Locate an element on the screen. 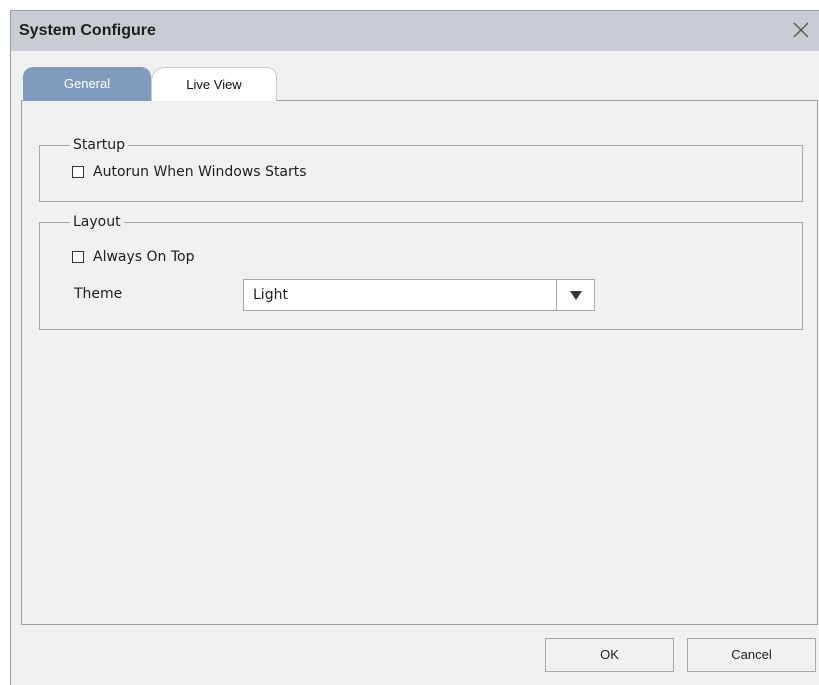 The width and height of the screenshot is (819, 685). theme-label: Theme is located at coordinates (98, 294).